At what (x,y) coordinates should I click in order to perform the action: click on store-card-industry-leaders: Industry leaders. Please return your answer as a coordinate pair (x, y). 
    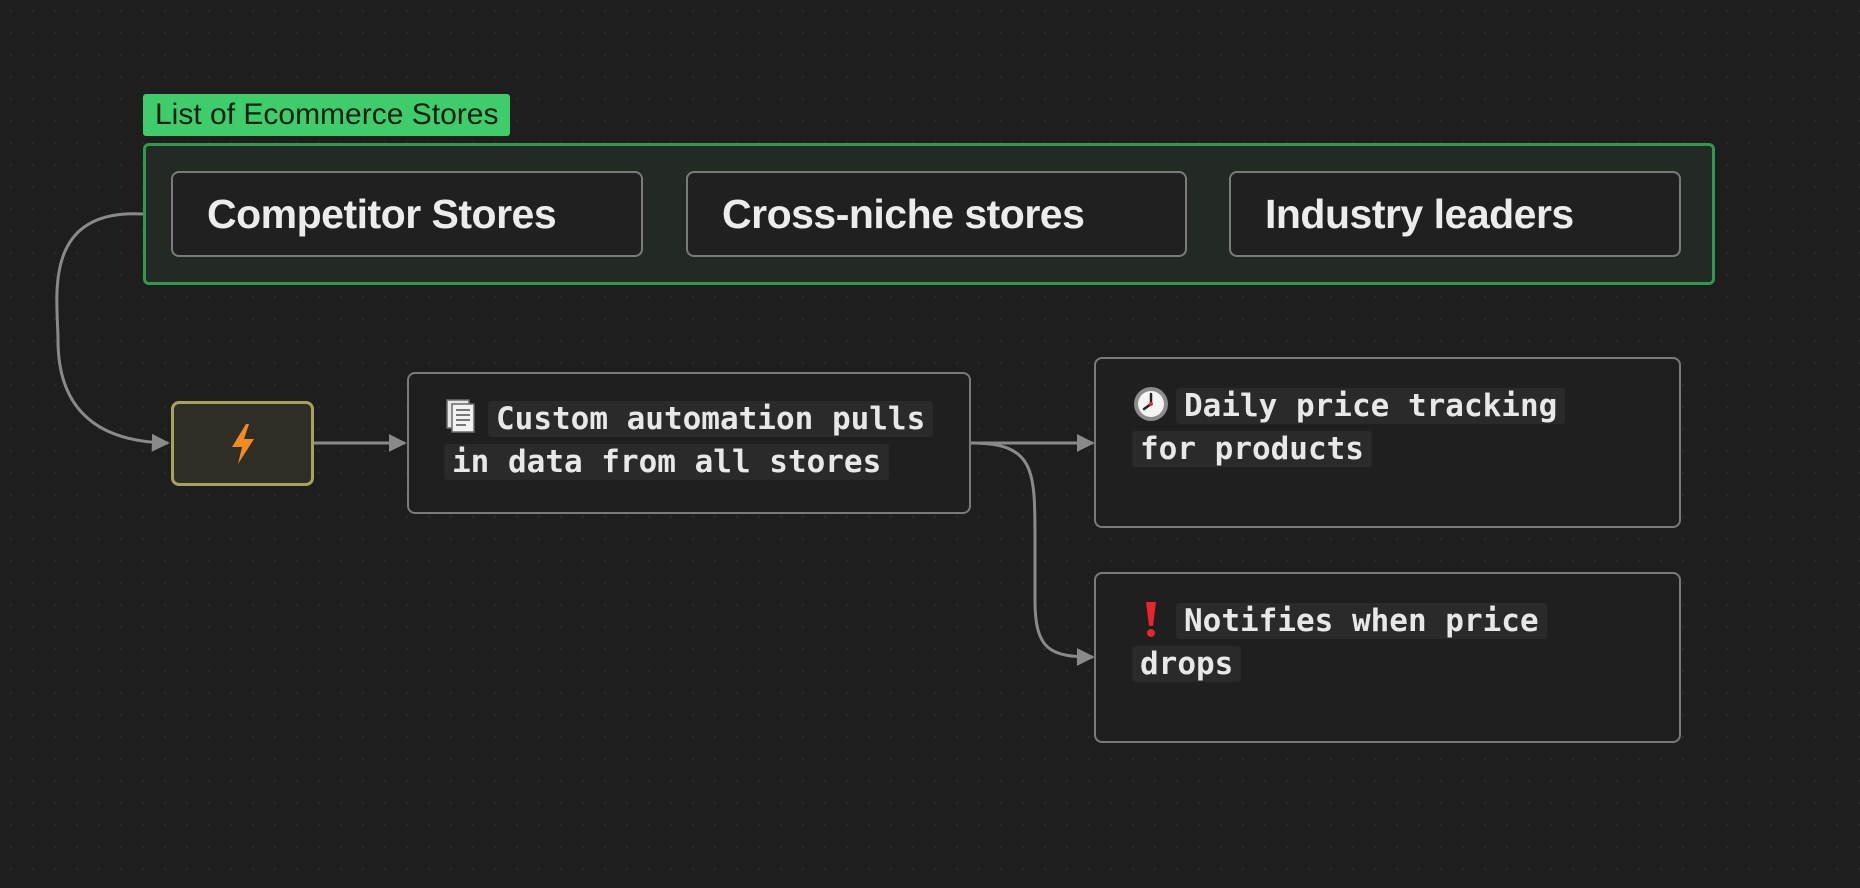
    Looking at the image, I should click on (1455, 214).